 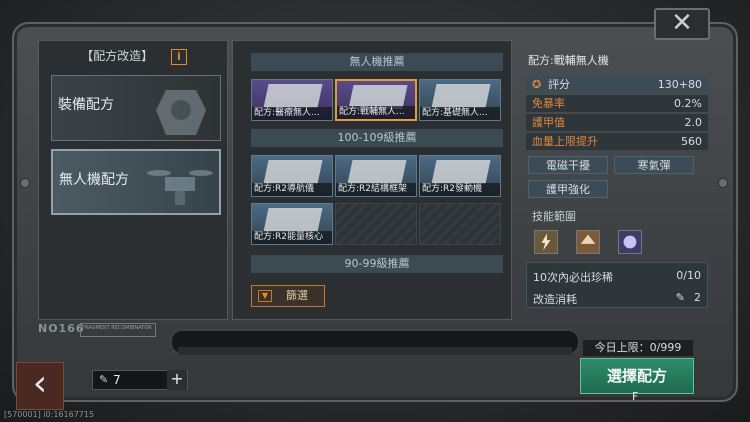 I want to click on skill-tag: 護甲強化, so click(x=568, y=189).